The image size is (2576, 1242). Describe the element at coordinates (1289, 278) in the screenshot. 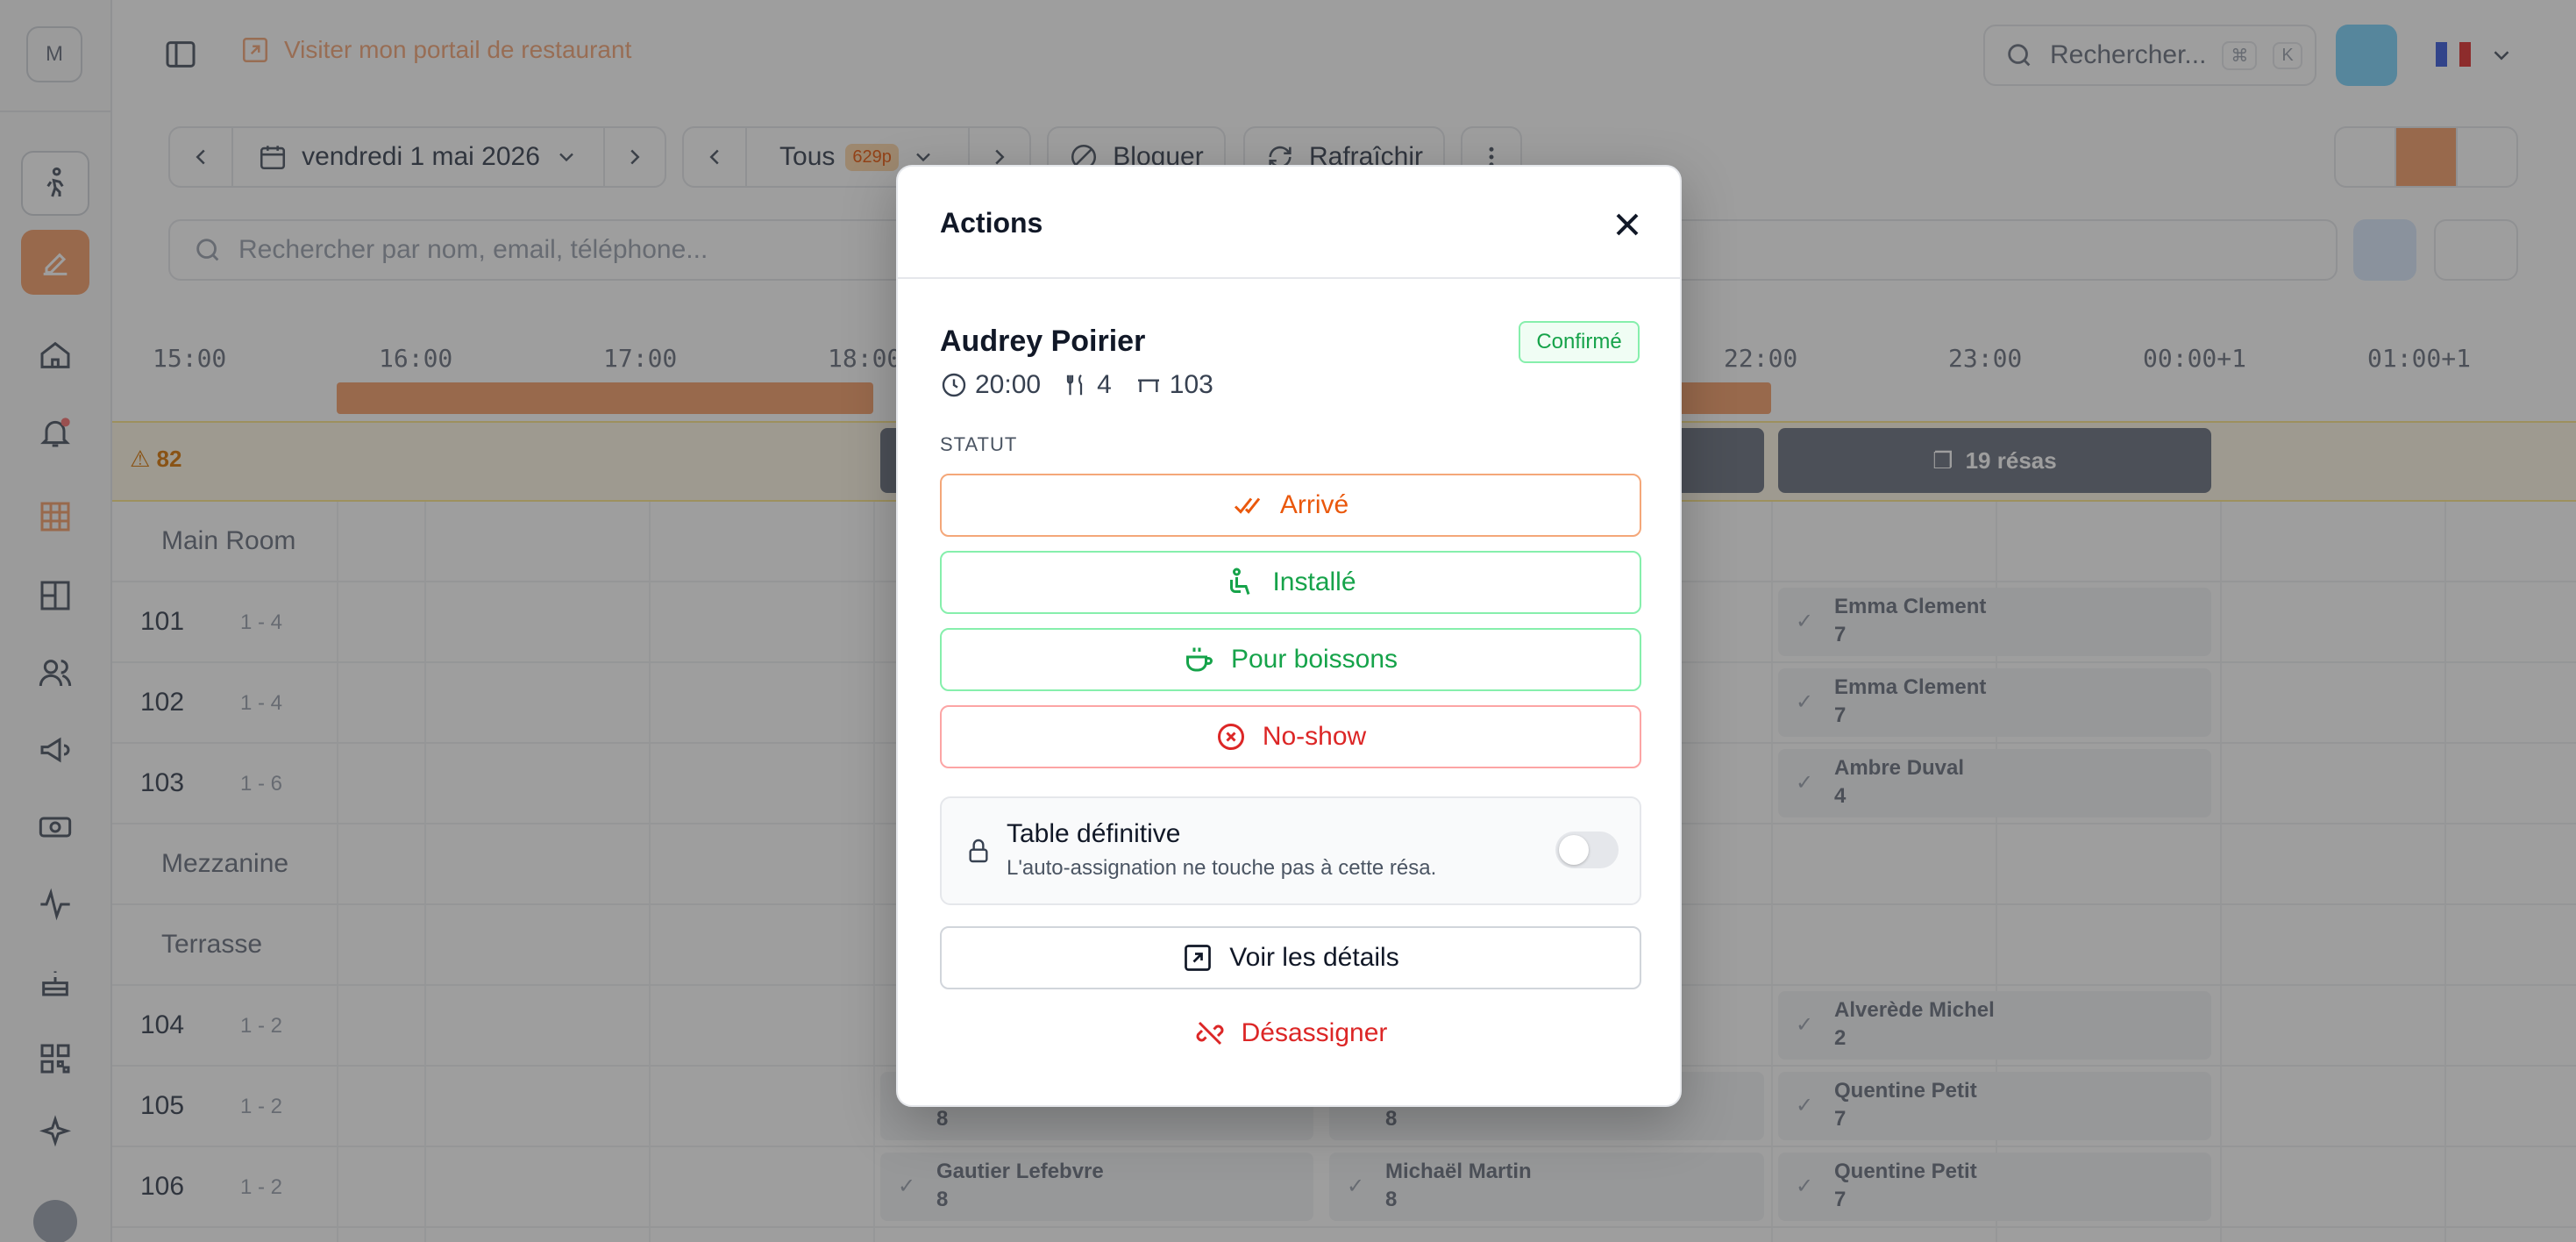

I see `modal-divider` at that location.